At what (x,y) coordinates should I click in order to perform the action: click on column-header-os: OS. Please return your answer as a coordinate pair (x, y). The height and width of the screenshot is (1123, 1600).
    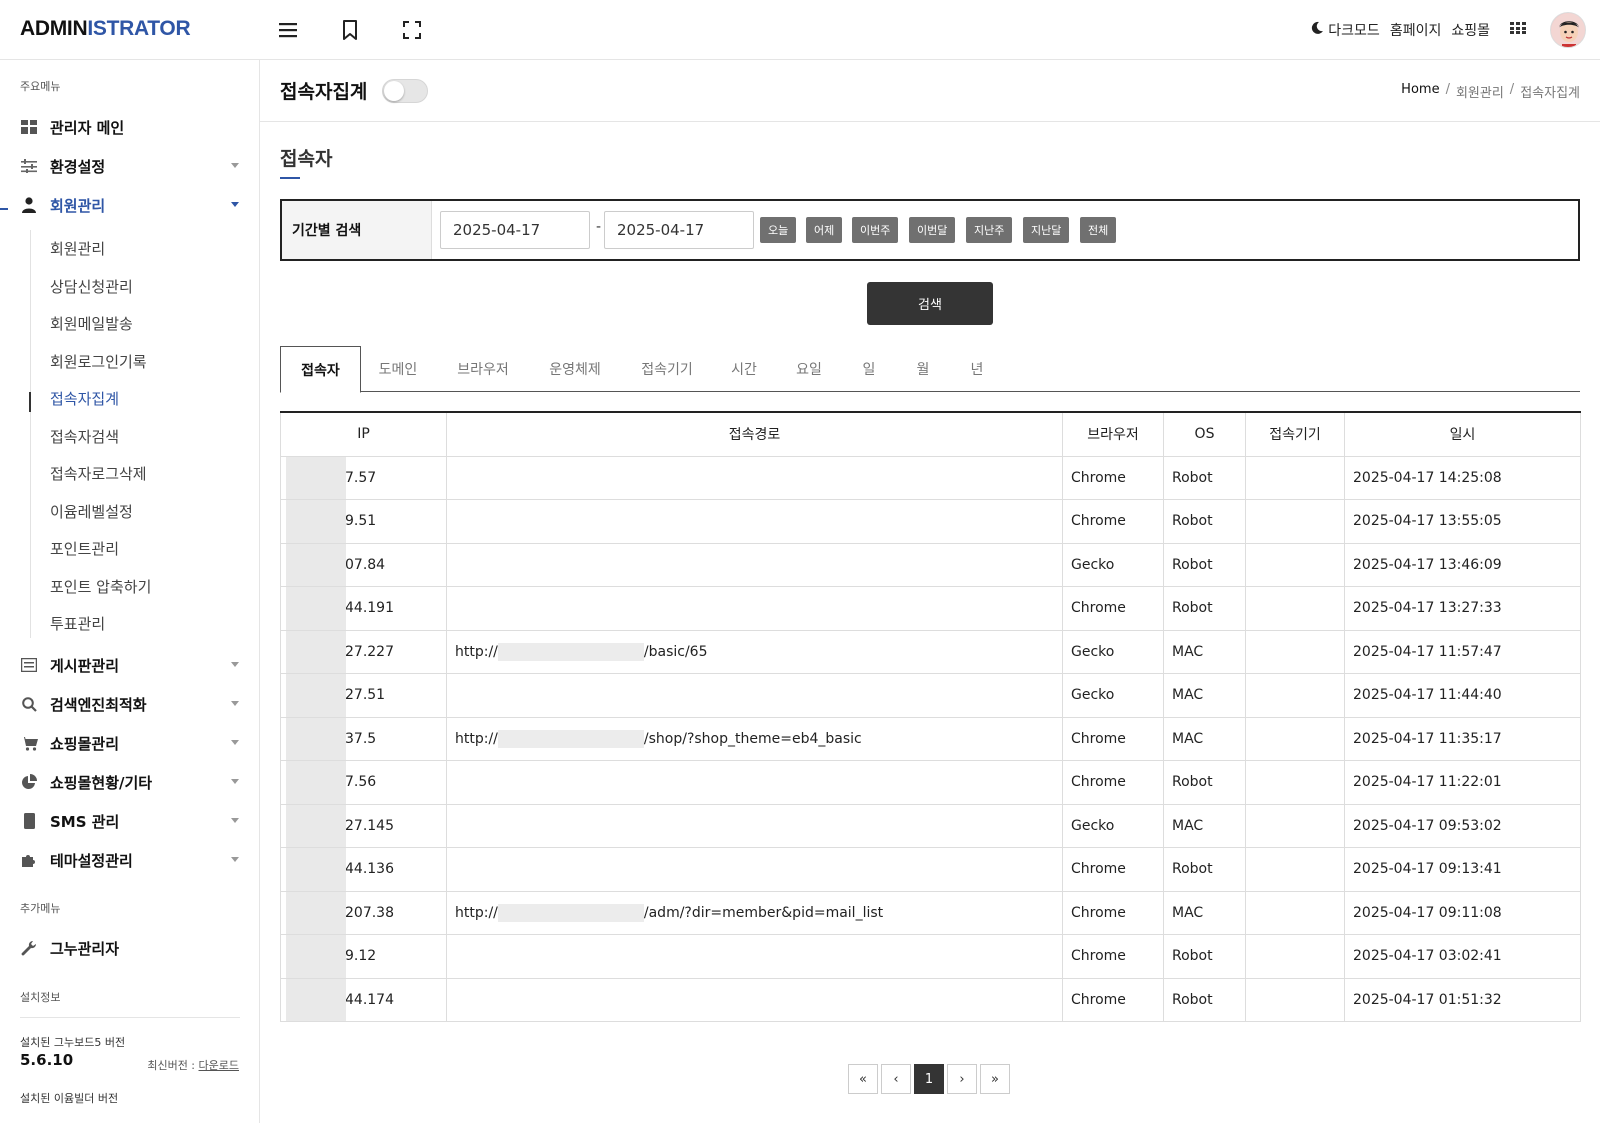
    Looking at the image, I should click on (1204, 434).